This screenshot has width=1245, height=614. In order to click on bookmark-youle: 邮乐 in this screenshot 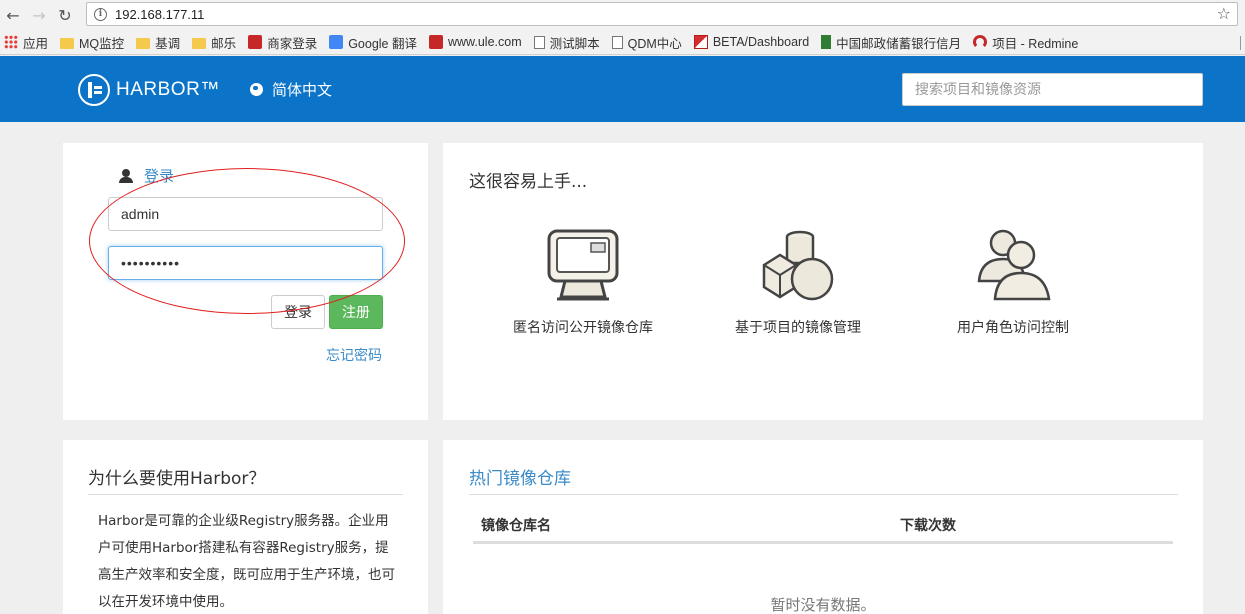, I will do `click(214, 42)`.